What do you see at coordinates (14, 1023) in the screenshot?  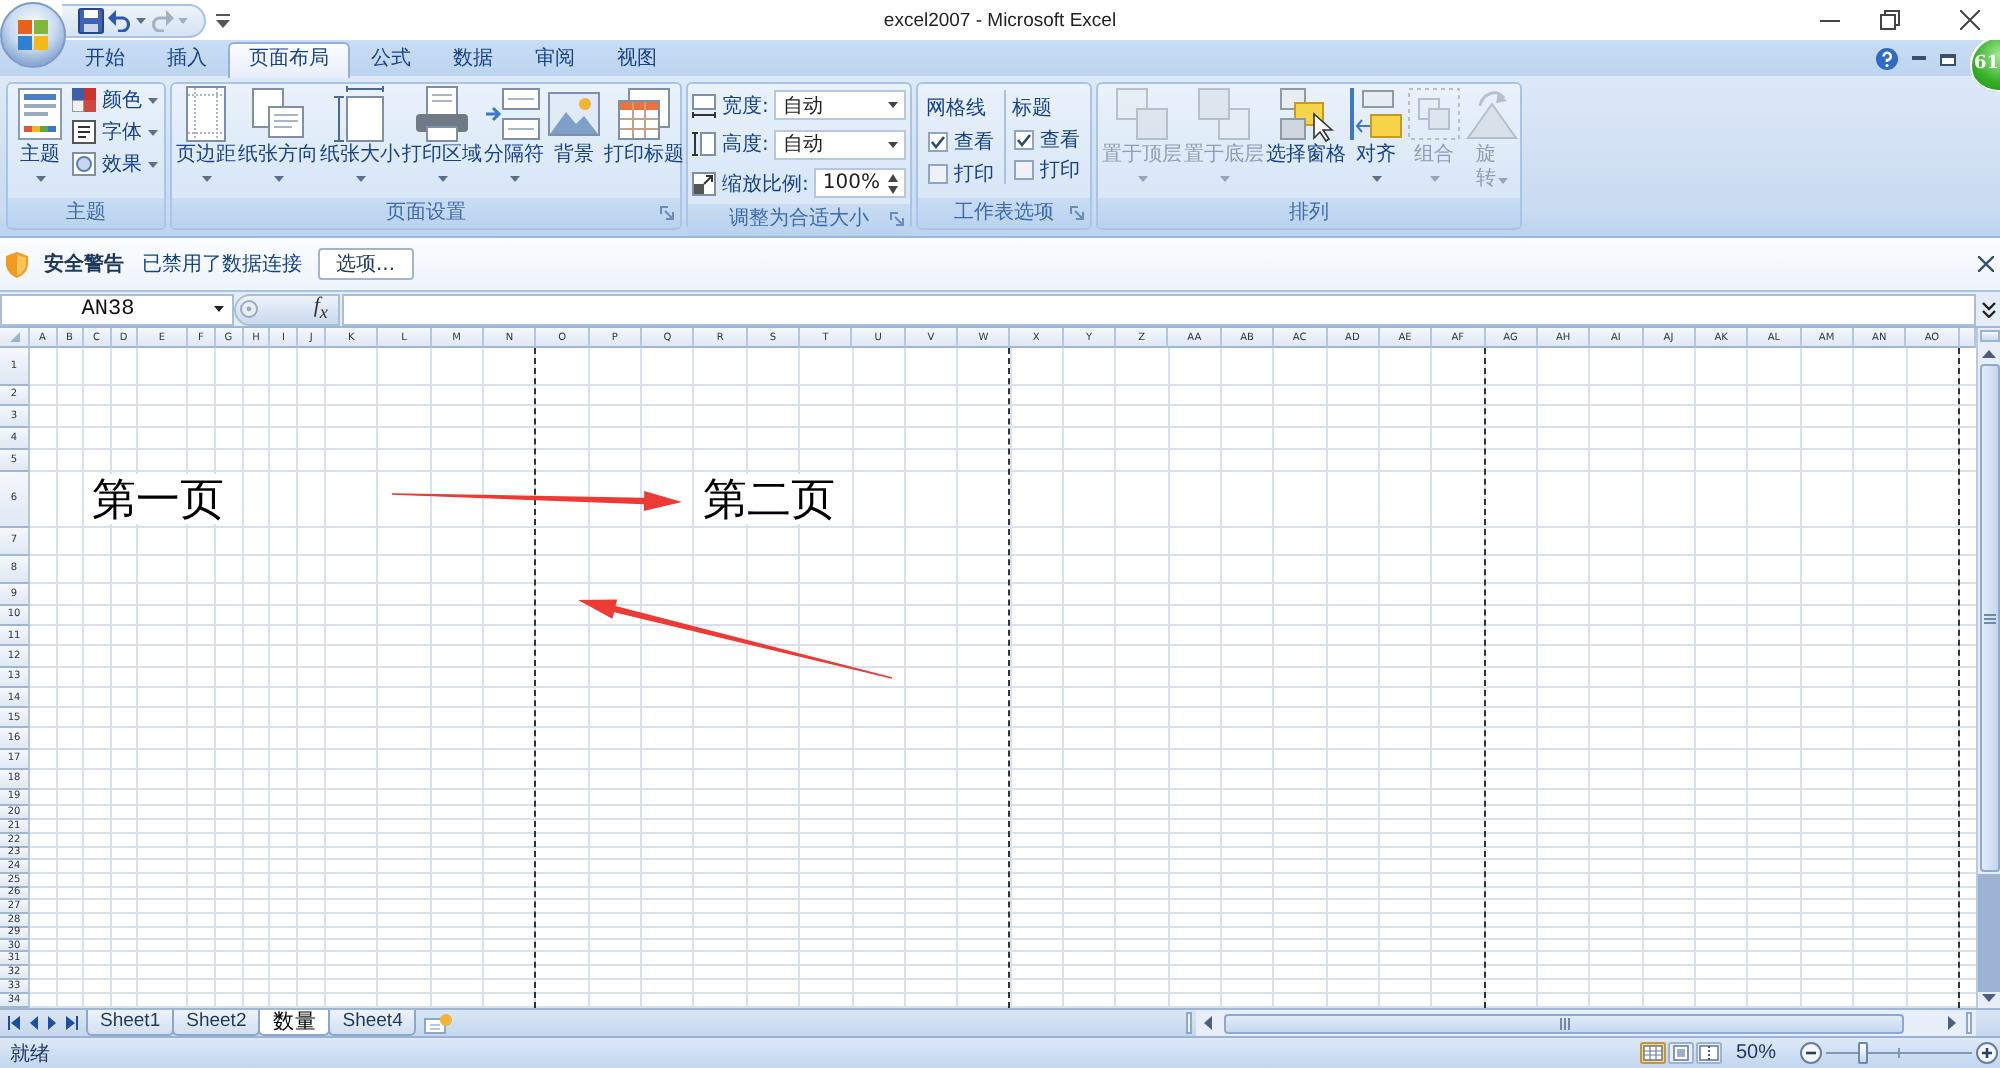 I see `first-sheet-icon` at bounding box center [14, 1023].